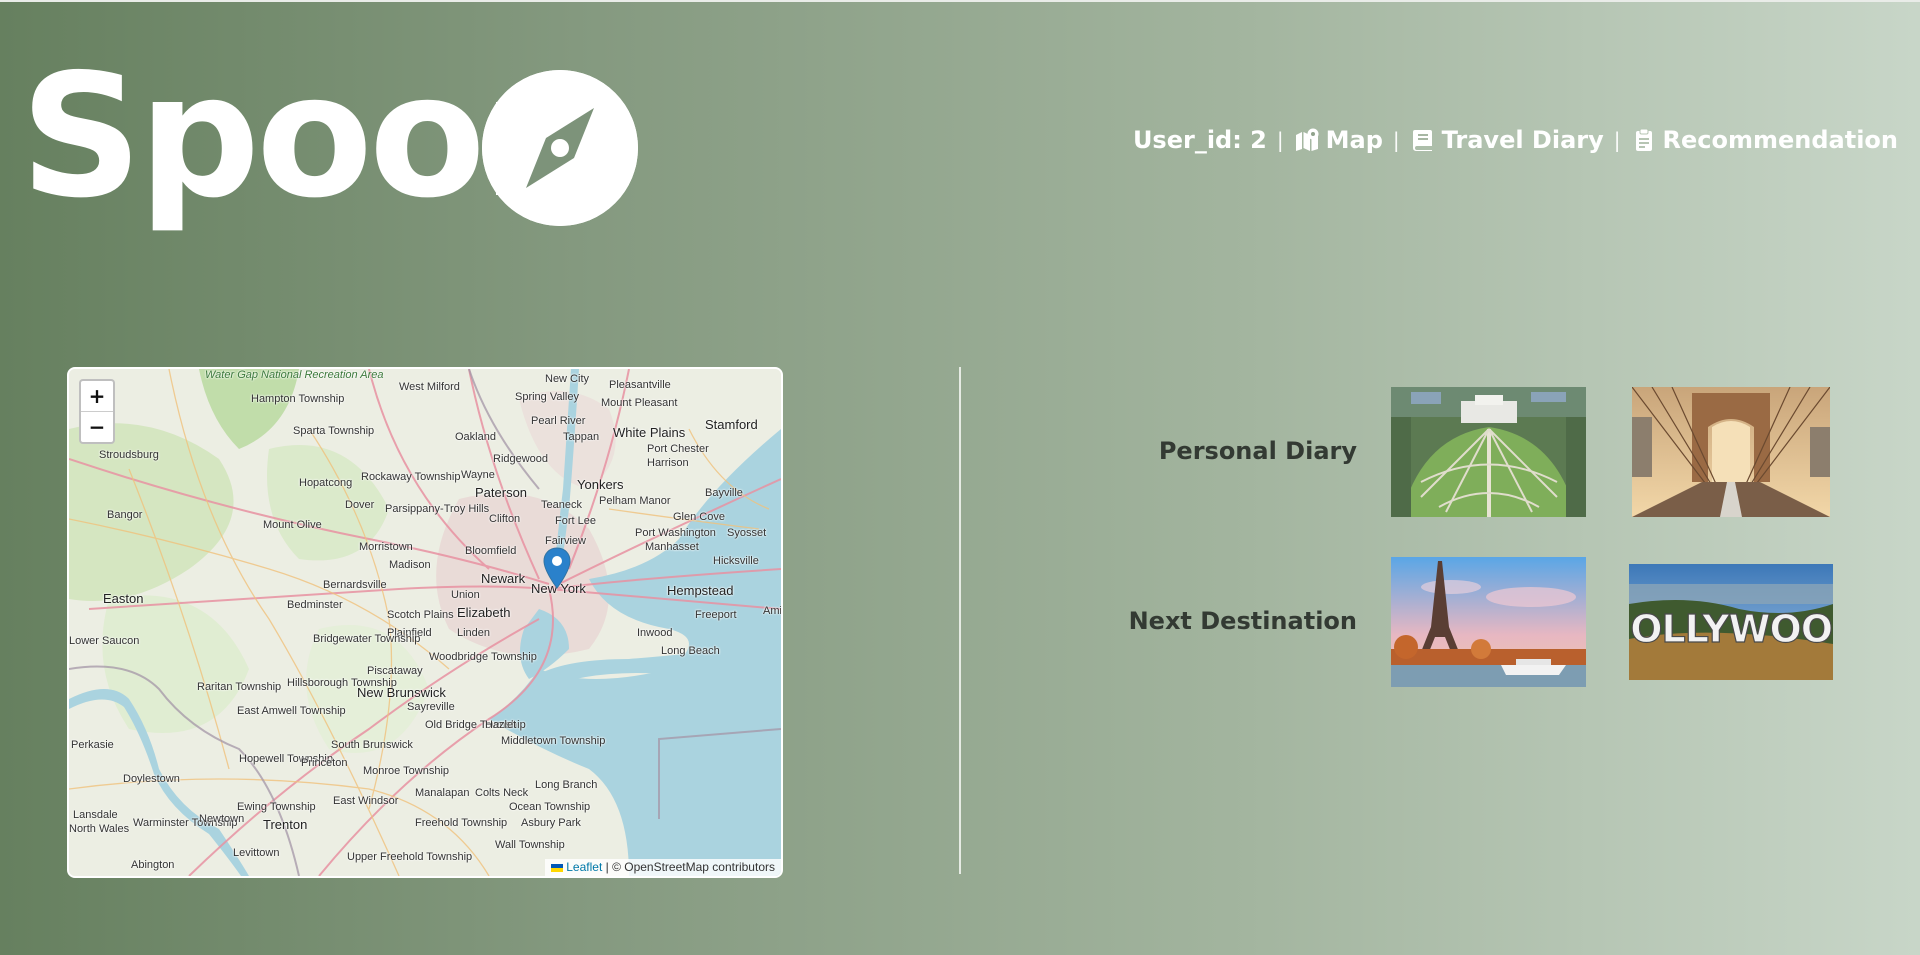 This screenshot has height=955, width=1920. Describe the element at coordinates (123, 598) in the screenshot. I see `map-label: Easton` at that location.